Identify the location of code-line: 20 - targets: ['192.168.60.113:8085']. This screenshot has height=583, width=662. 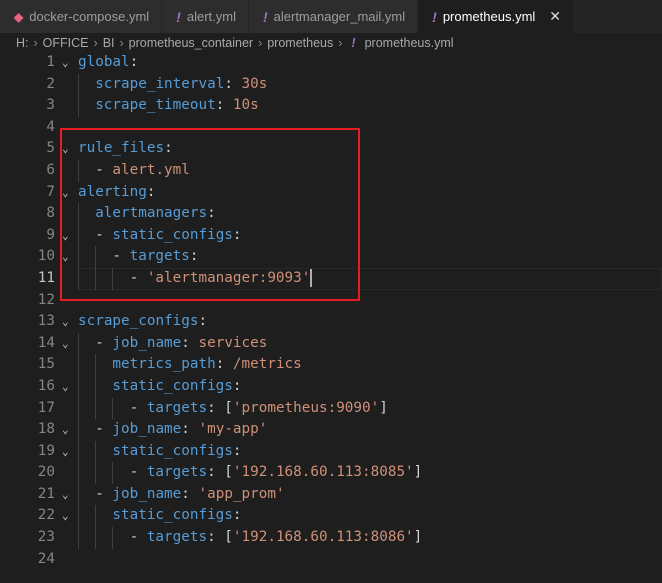
(331, 473).